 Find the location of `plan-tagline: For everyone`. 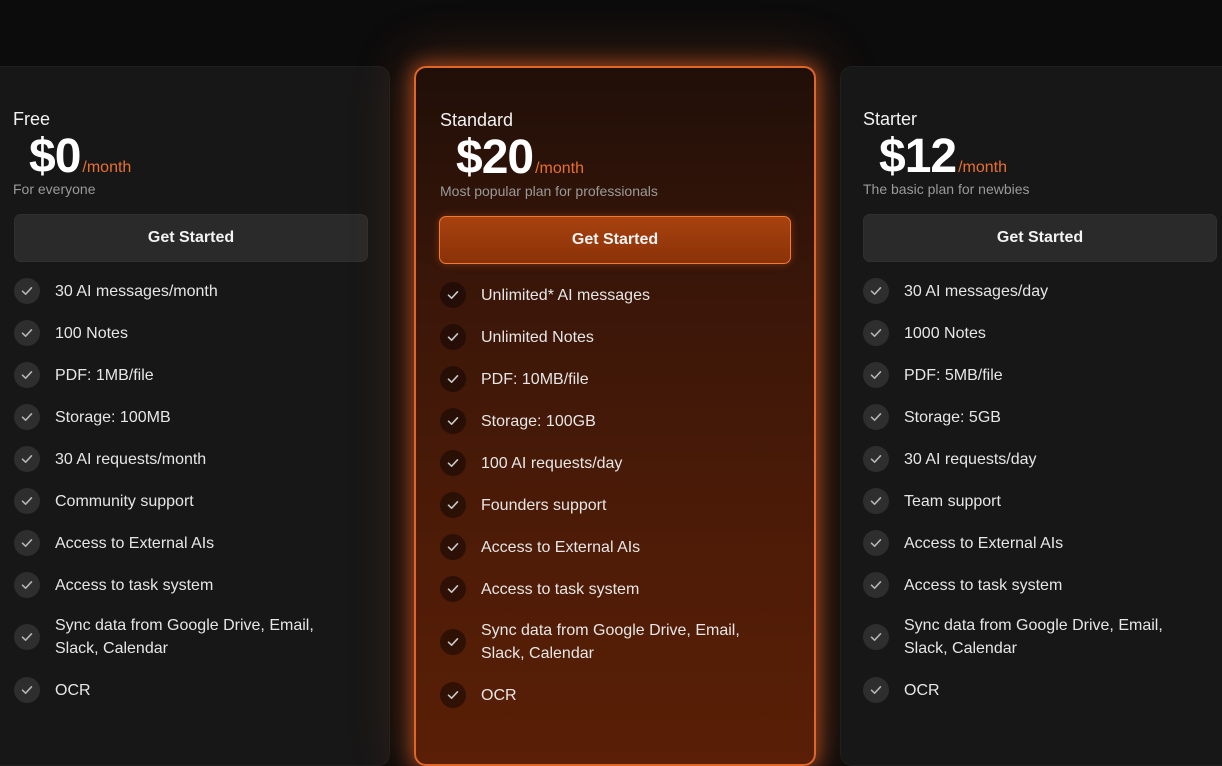

plan-tagline: For everyone is located at coordinates (54, 189).